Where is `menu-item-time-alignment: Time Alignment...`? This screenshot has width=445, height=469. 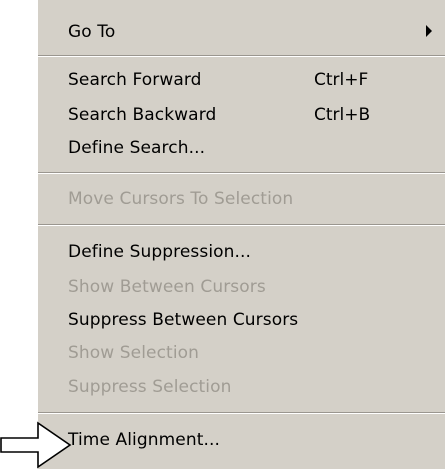
menu-item-time-alignment: Time Alignment... is located at coordinates (144, 440).